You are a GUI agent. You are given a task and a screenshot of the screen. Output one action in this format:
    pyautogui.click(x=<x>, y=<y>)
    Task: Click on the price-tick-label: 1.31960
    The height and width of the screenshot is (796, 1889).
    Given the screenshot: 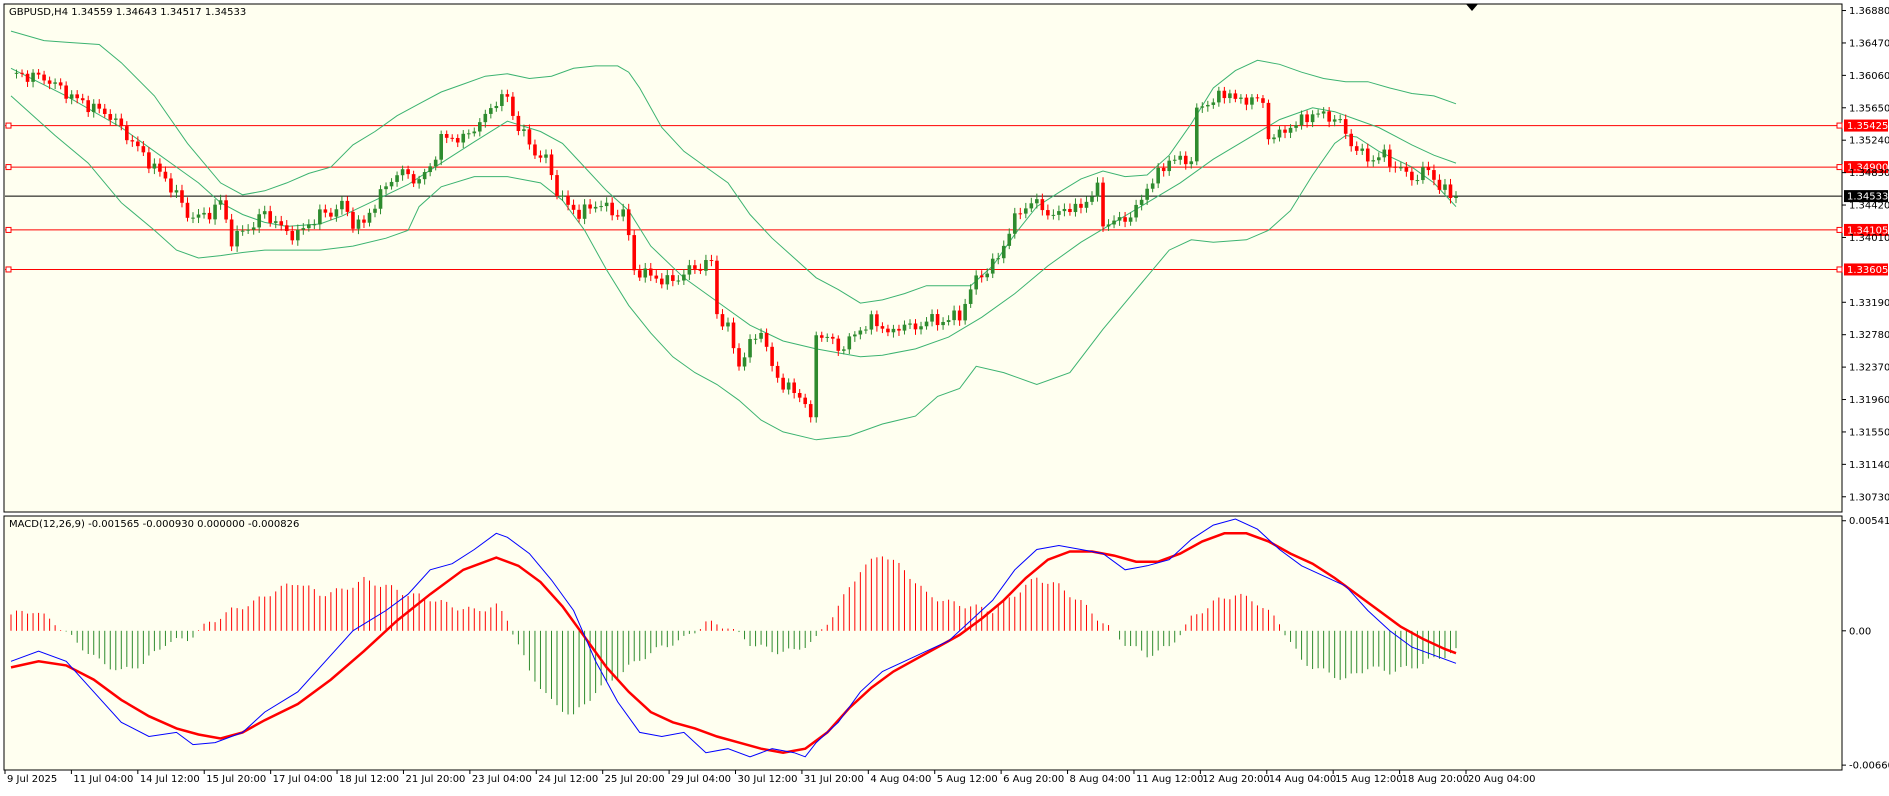 What is the action you would take?
    pyautogui.click(x=1869, y=400)
    